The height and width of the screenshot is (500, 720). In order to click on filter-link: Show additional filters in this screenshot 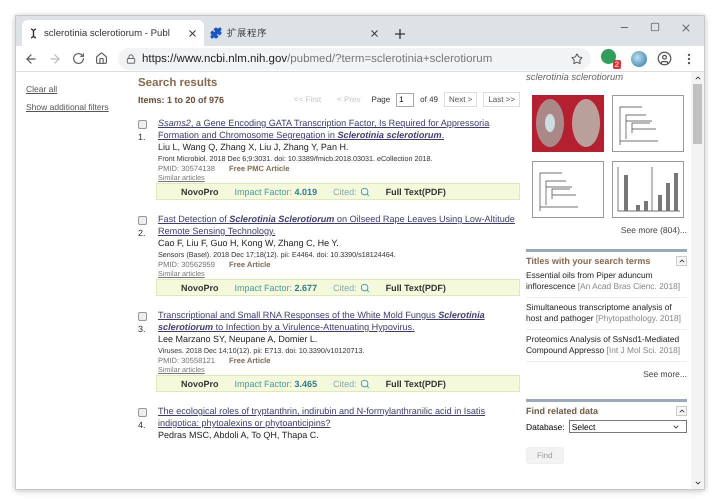, I will do `click(75, 107)`.